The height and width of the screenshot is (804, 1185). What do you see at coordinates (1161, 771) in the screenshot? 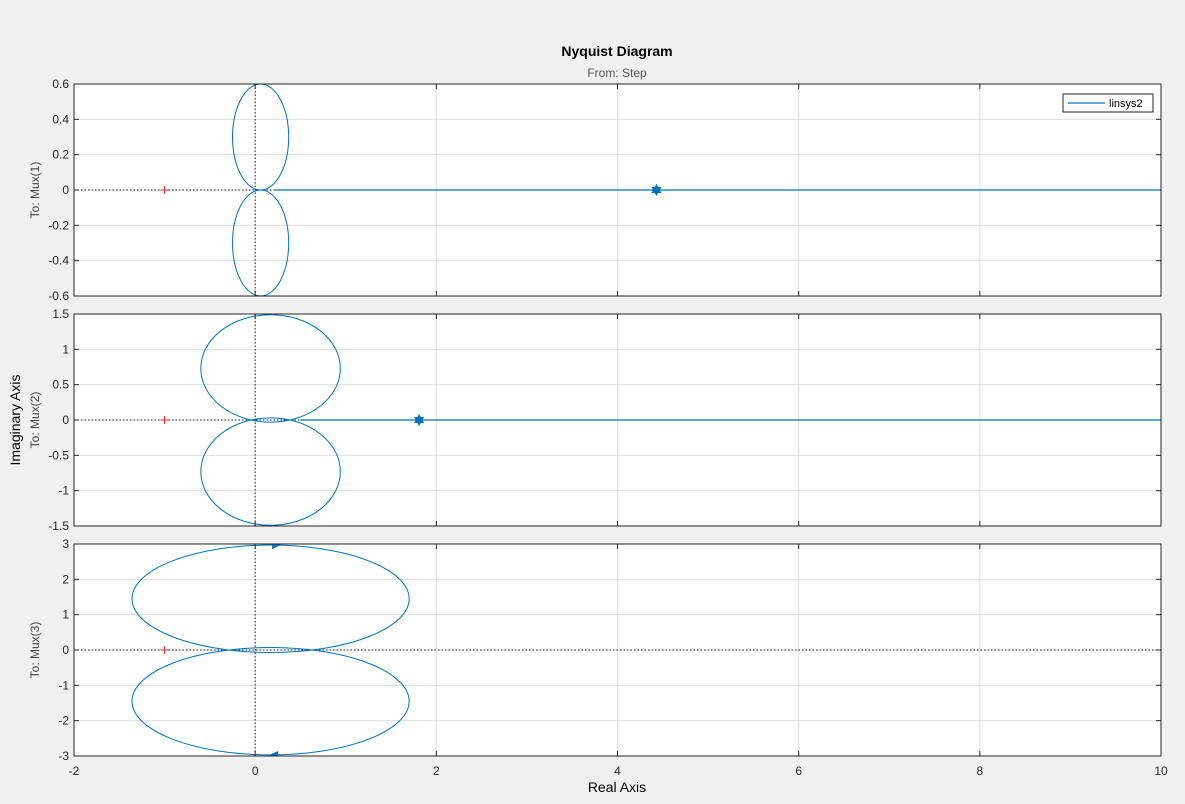
I see `x-tick-label: 10` at bounding box center [1161, 771].